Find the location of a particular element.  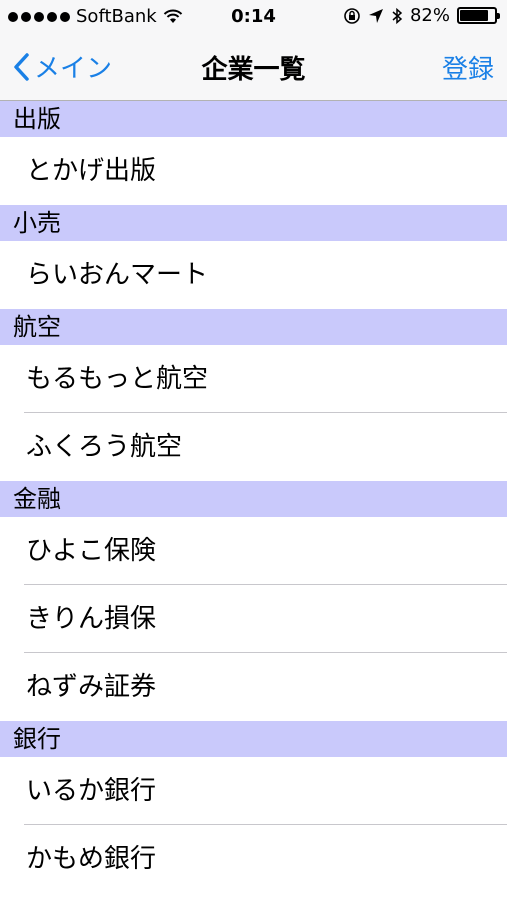

status-bar: SoftBank 0:14 82% is located at coordinates (253, 17).